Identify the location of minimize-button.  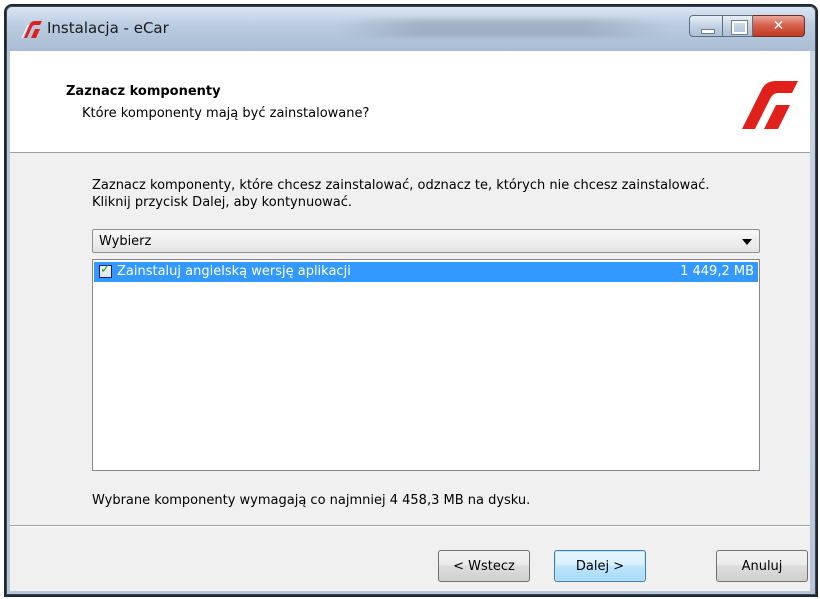
(706, 26).